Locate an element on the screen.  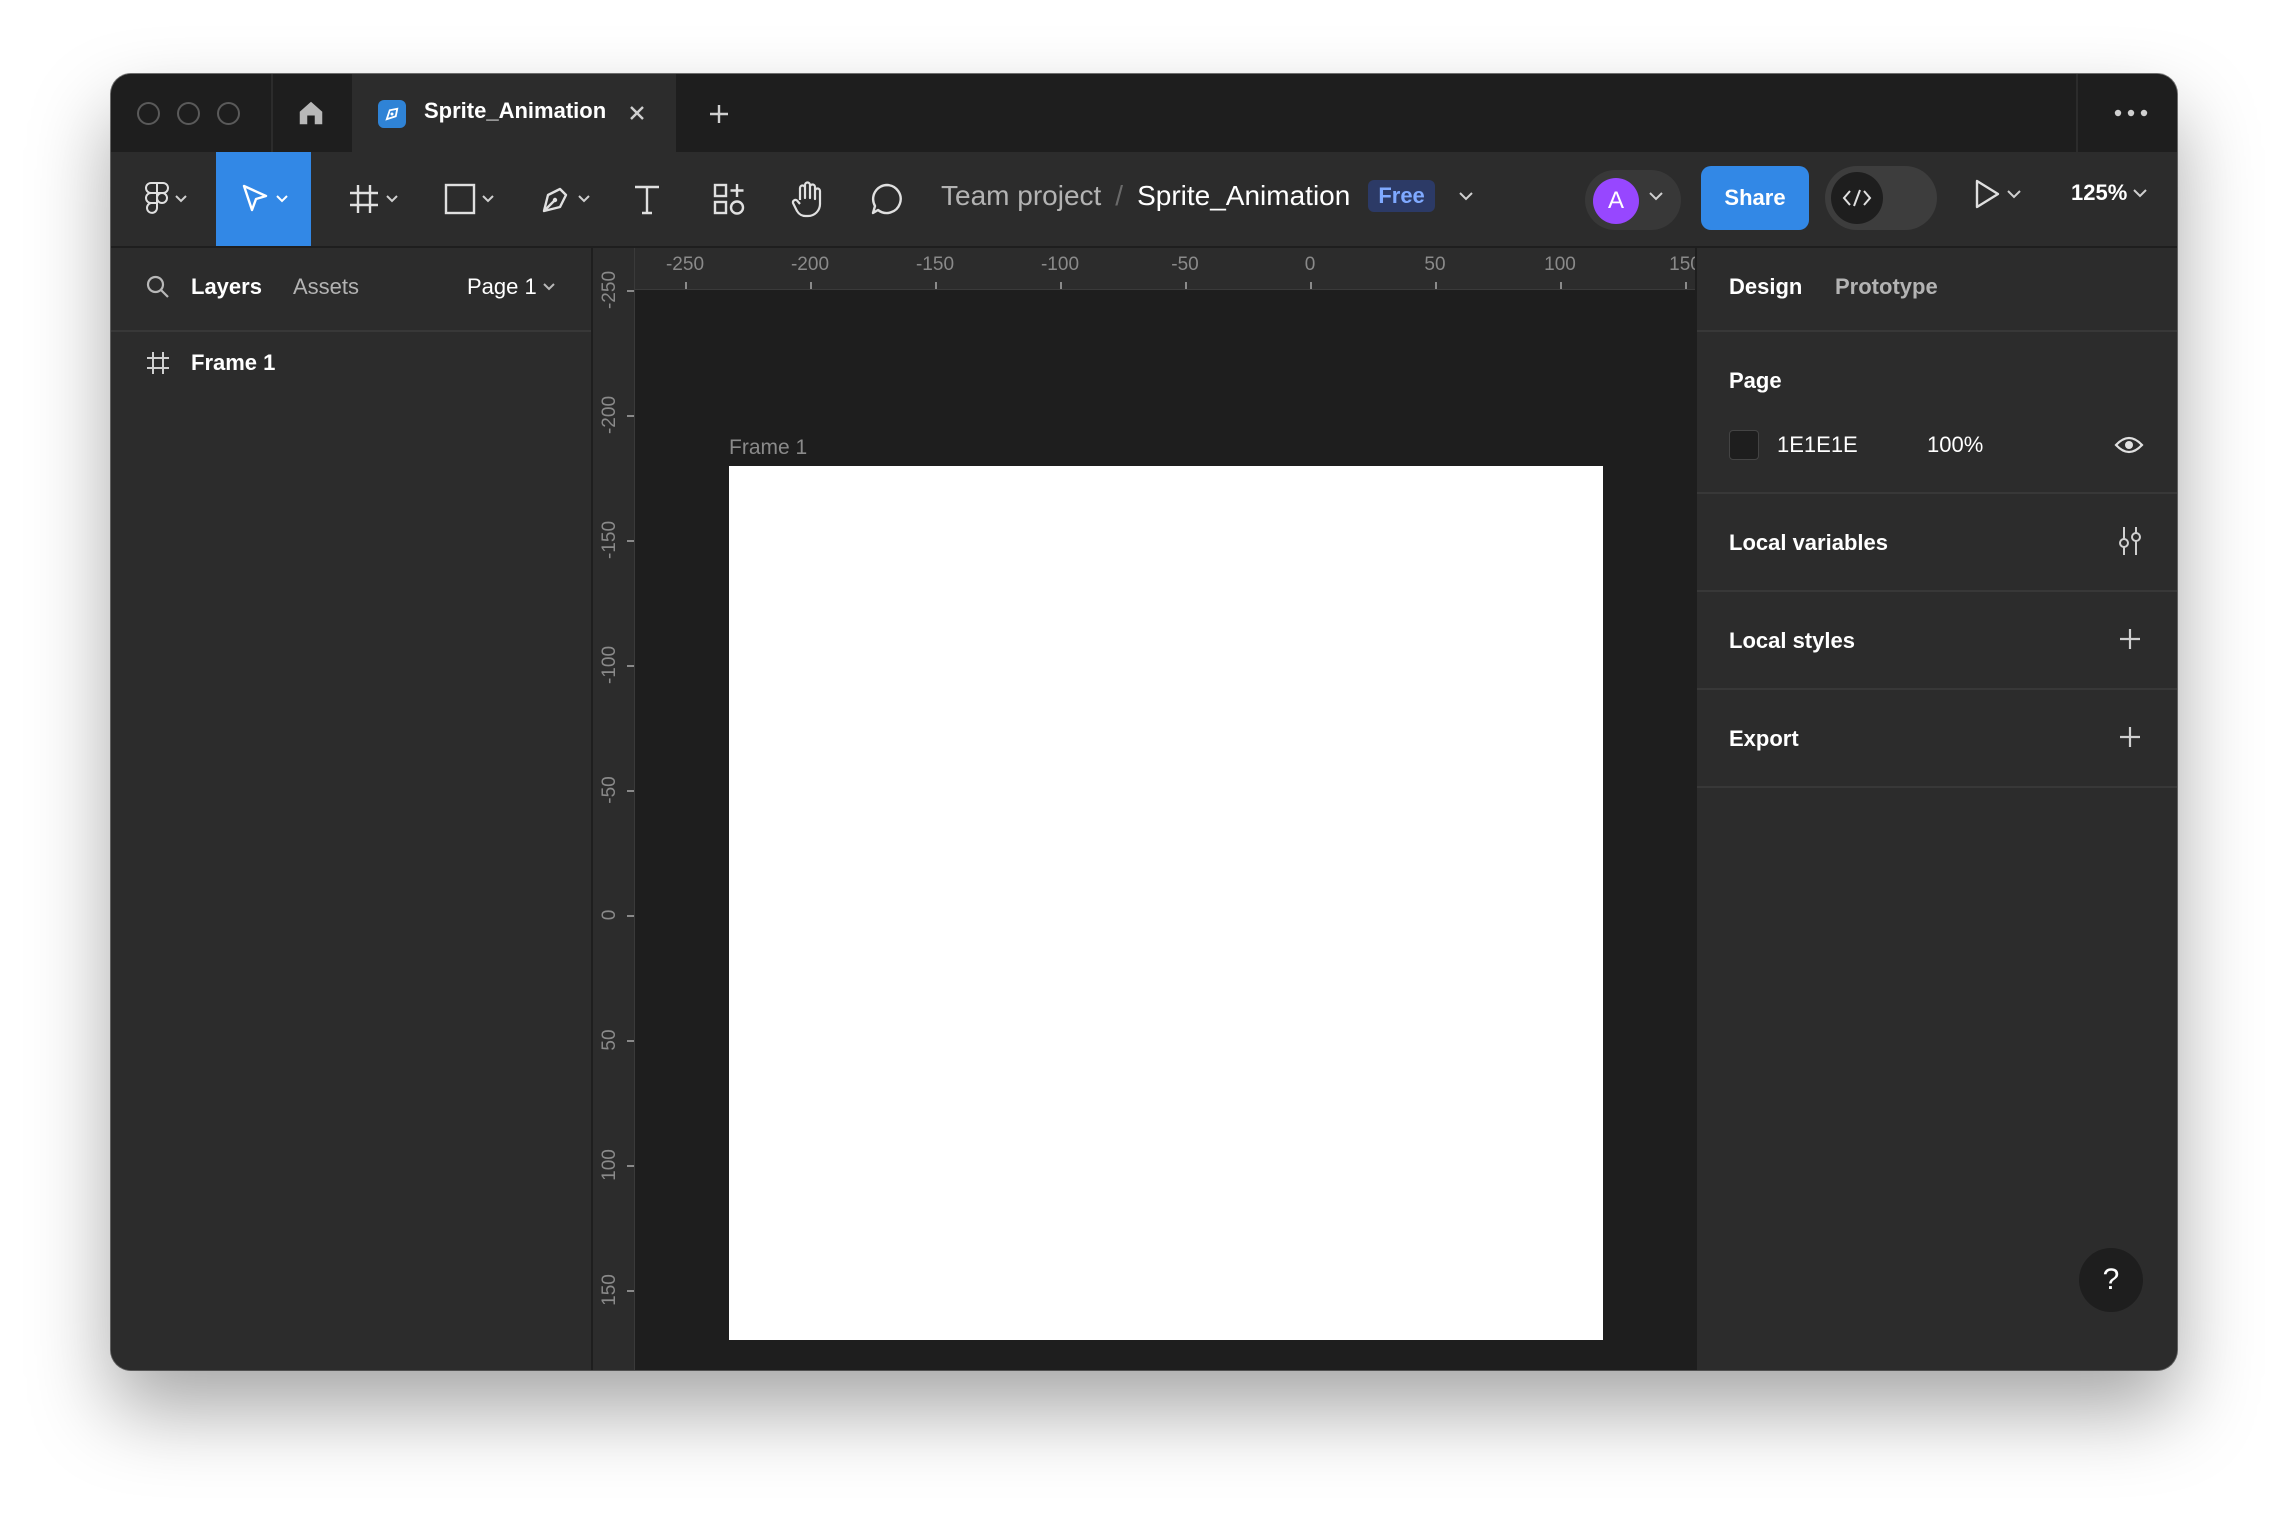
page-color-swatch is located at coordinates (1744, 445).